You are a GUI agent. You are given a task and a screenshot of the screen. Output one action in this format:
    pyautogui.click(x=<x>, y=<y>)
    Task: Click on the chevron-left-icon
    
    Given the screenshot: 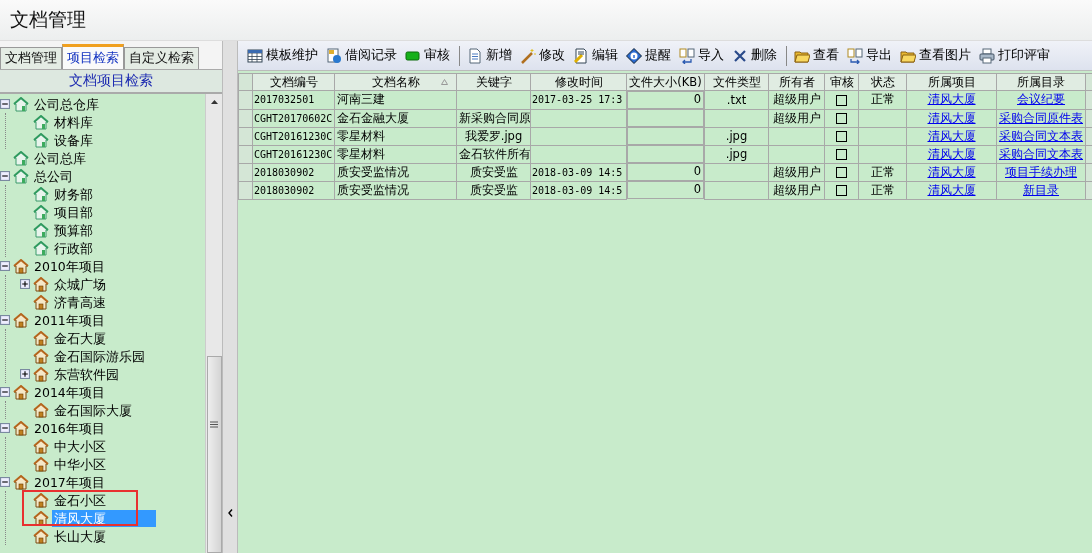 What is the action you would take?
    pyautogui.click(x=230, y=513)
    